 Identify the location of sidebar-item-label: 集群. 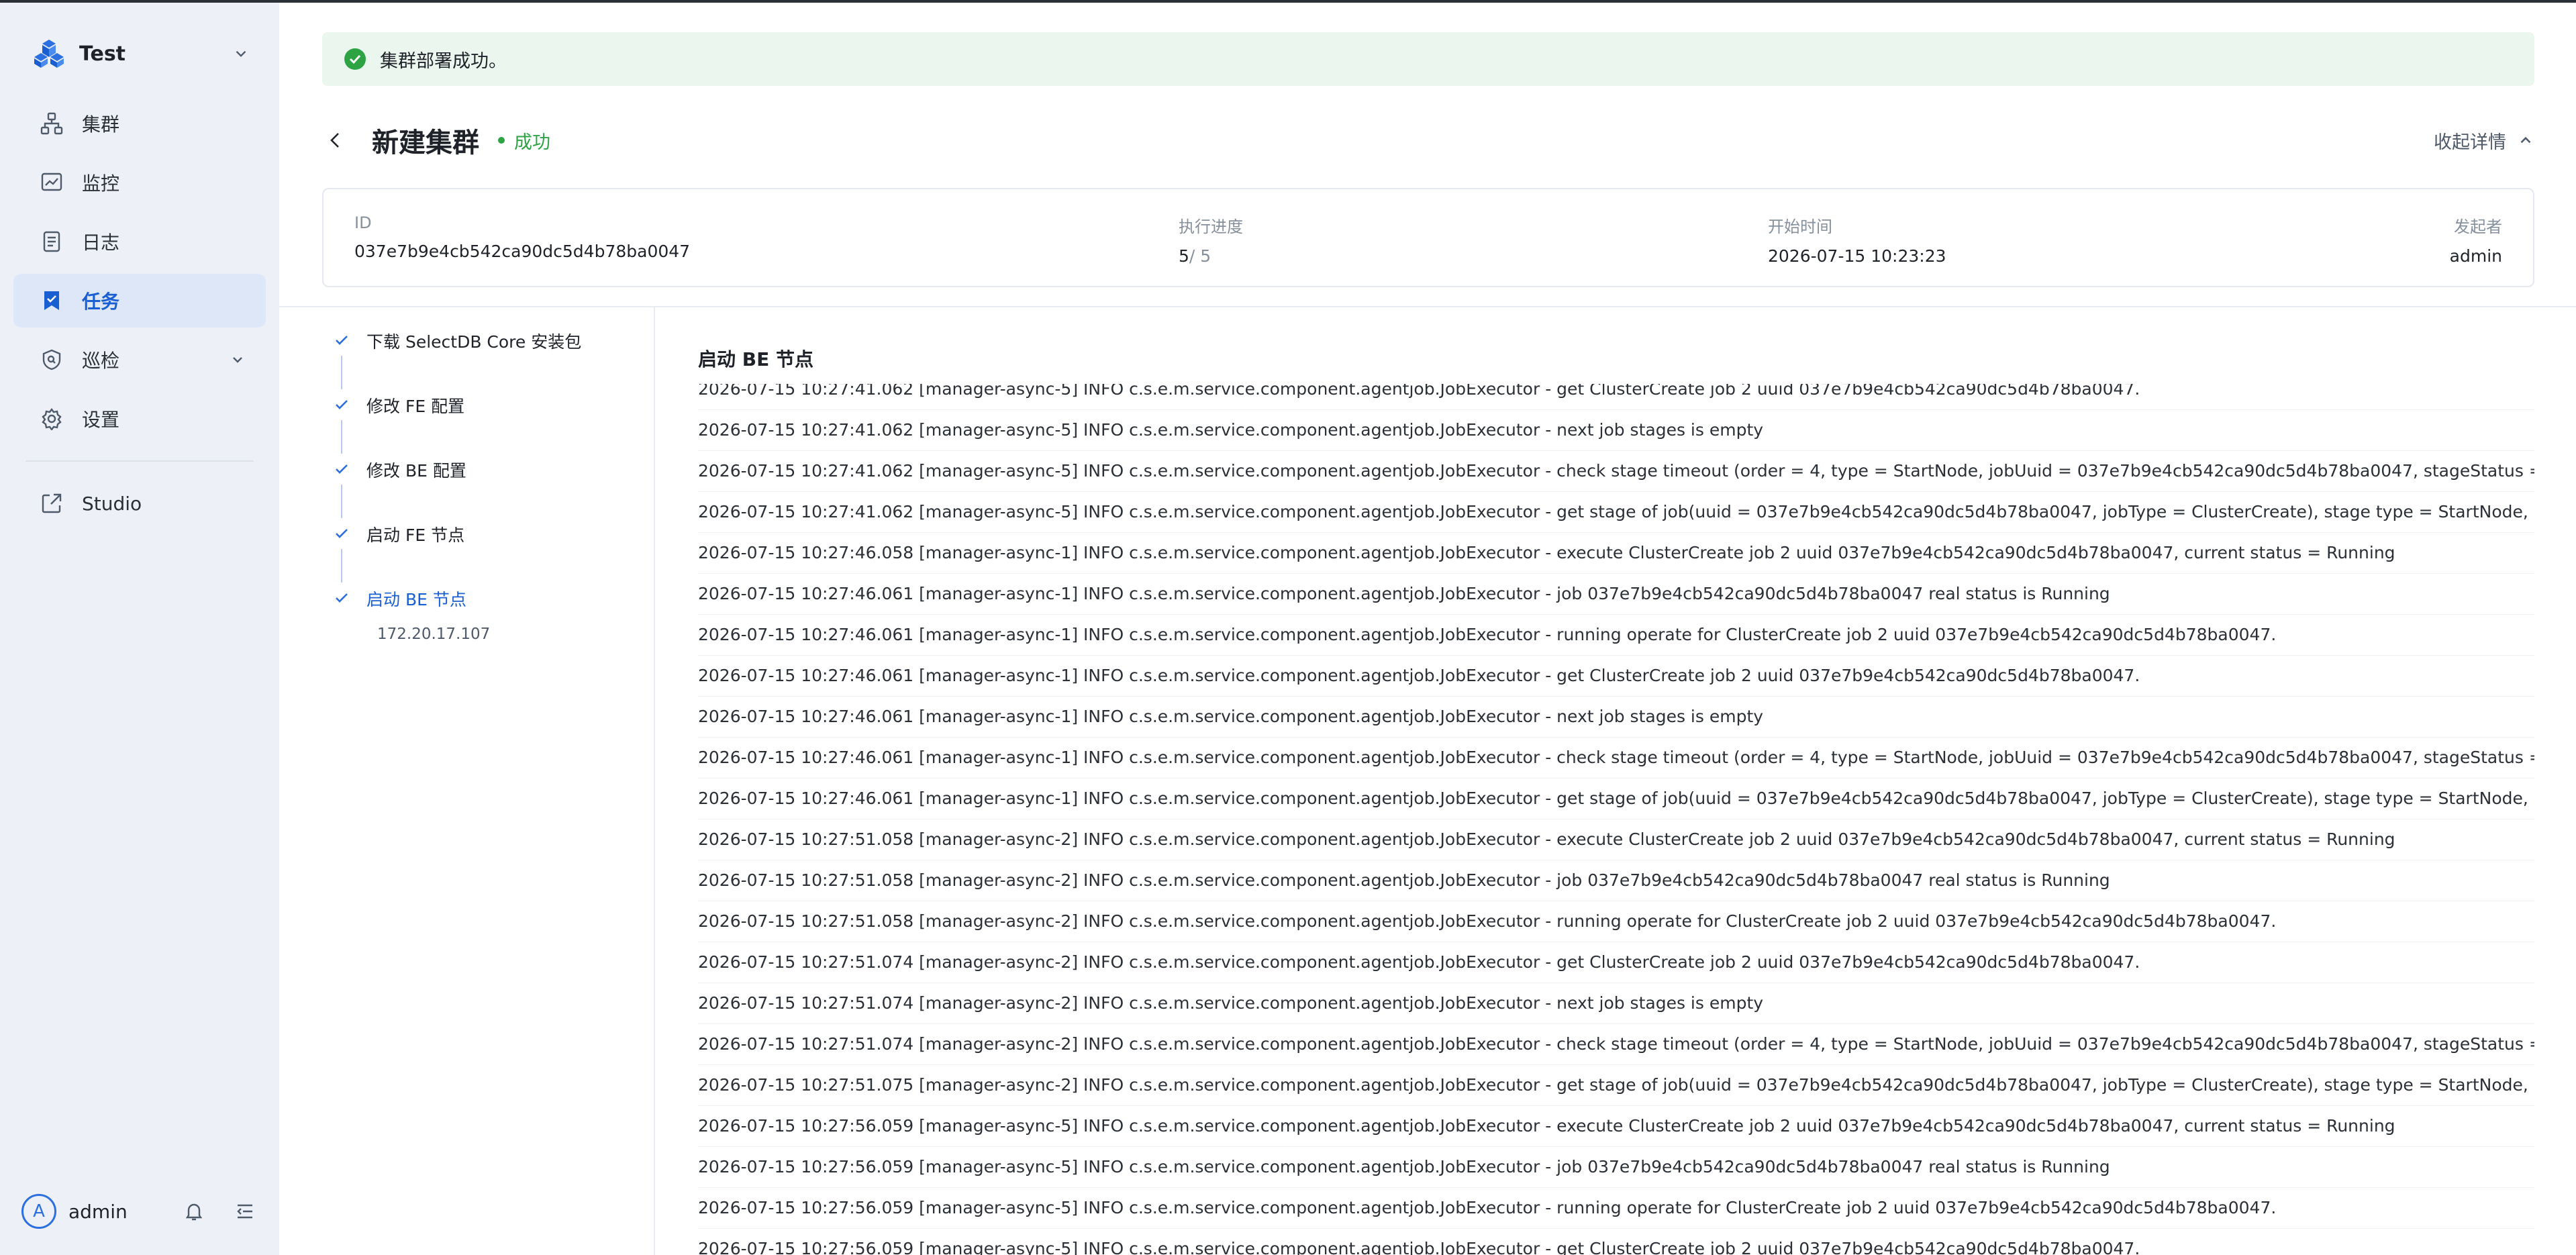
(101, 124).